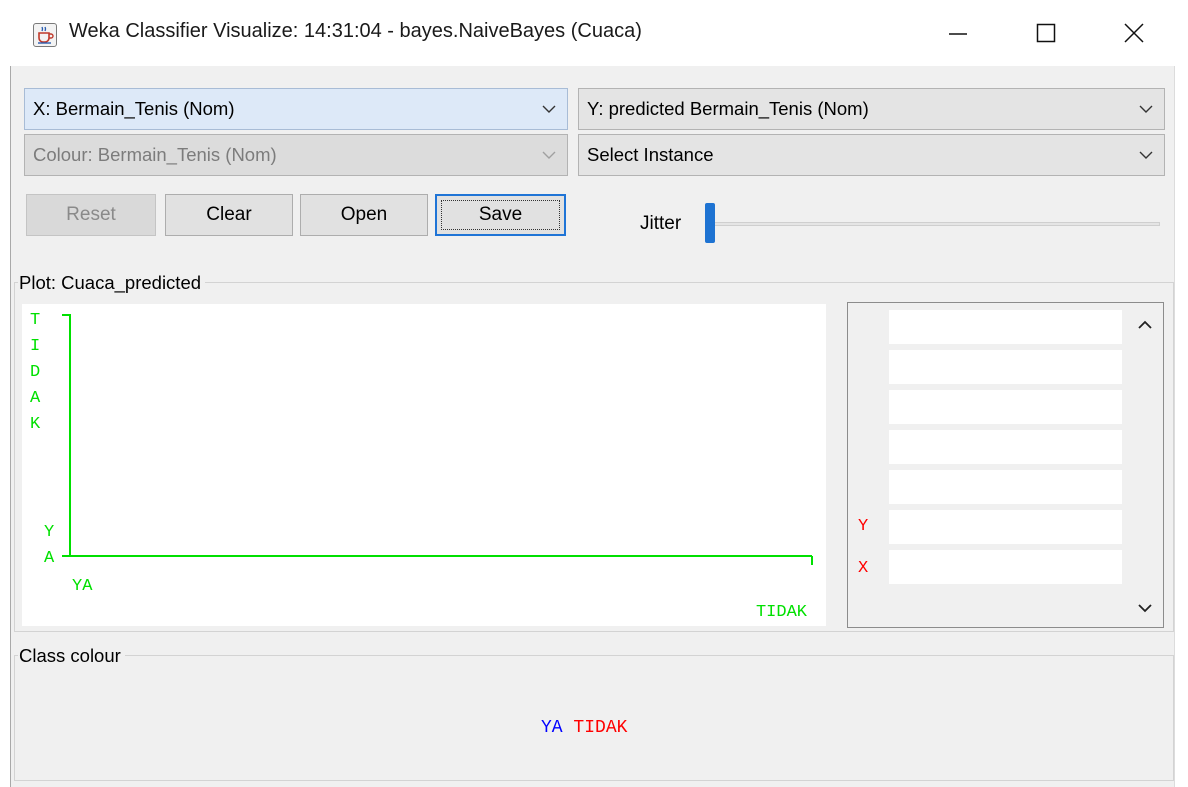 This screenshot has height=787, width=1188. I want to click on y-axis-select-value: Y: predicted Bermain_Tenis (Nom), so click(728, 108).